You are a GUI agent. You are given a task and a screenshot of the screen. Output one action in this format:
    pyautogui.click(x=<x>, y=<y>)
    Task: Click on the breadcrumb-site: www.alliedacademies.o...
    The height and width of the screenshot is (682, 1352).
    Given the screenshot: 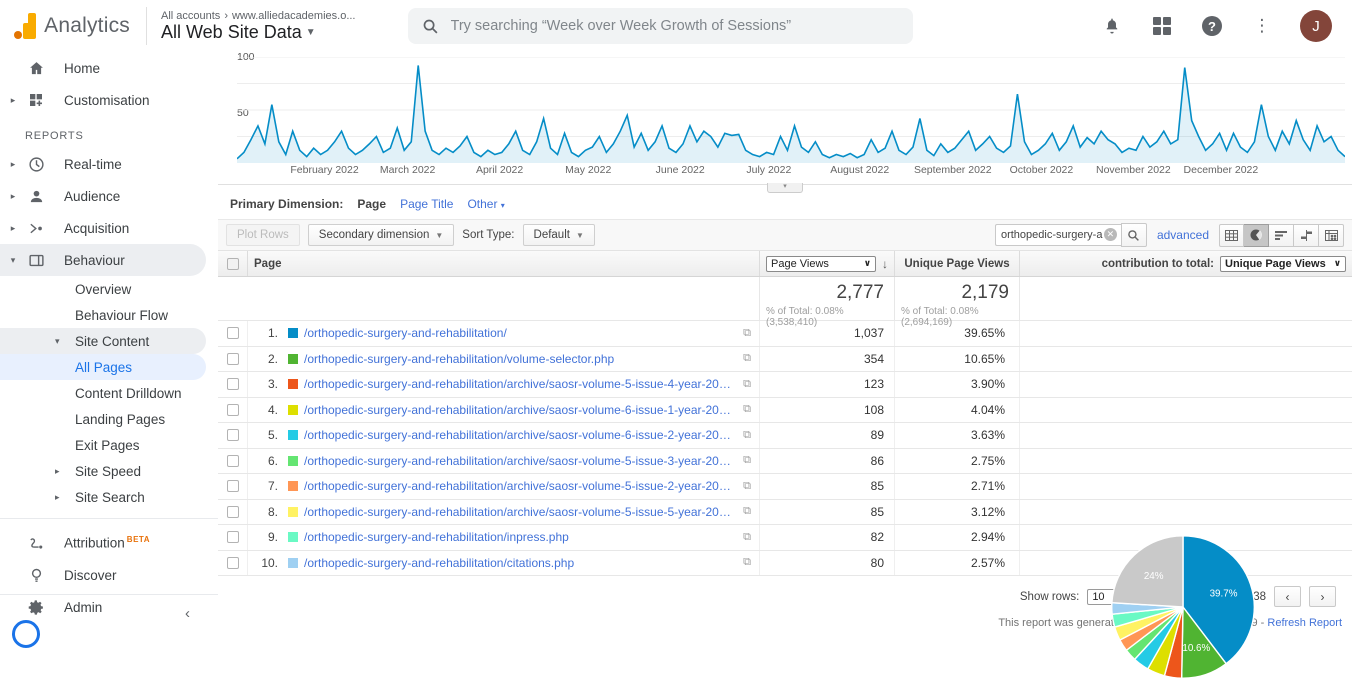 What is the action you would take?
    pyautogui.click(x=294, y=16)
    